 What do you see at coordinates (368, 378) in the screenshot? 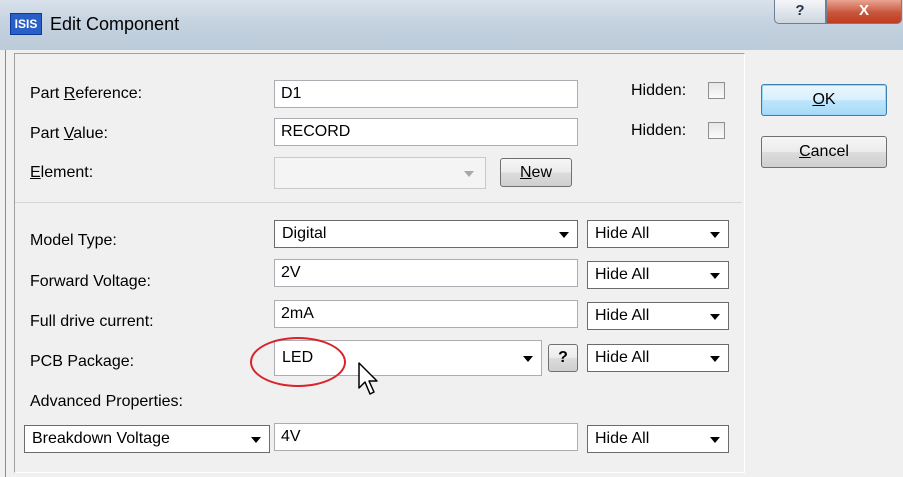
I see `mouse-cursor-icon` at bounding box center [368, 378].